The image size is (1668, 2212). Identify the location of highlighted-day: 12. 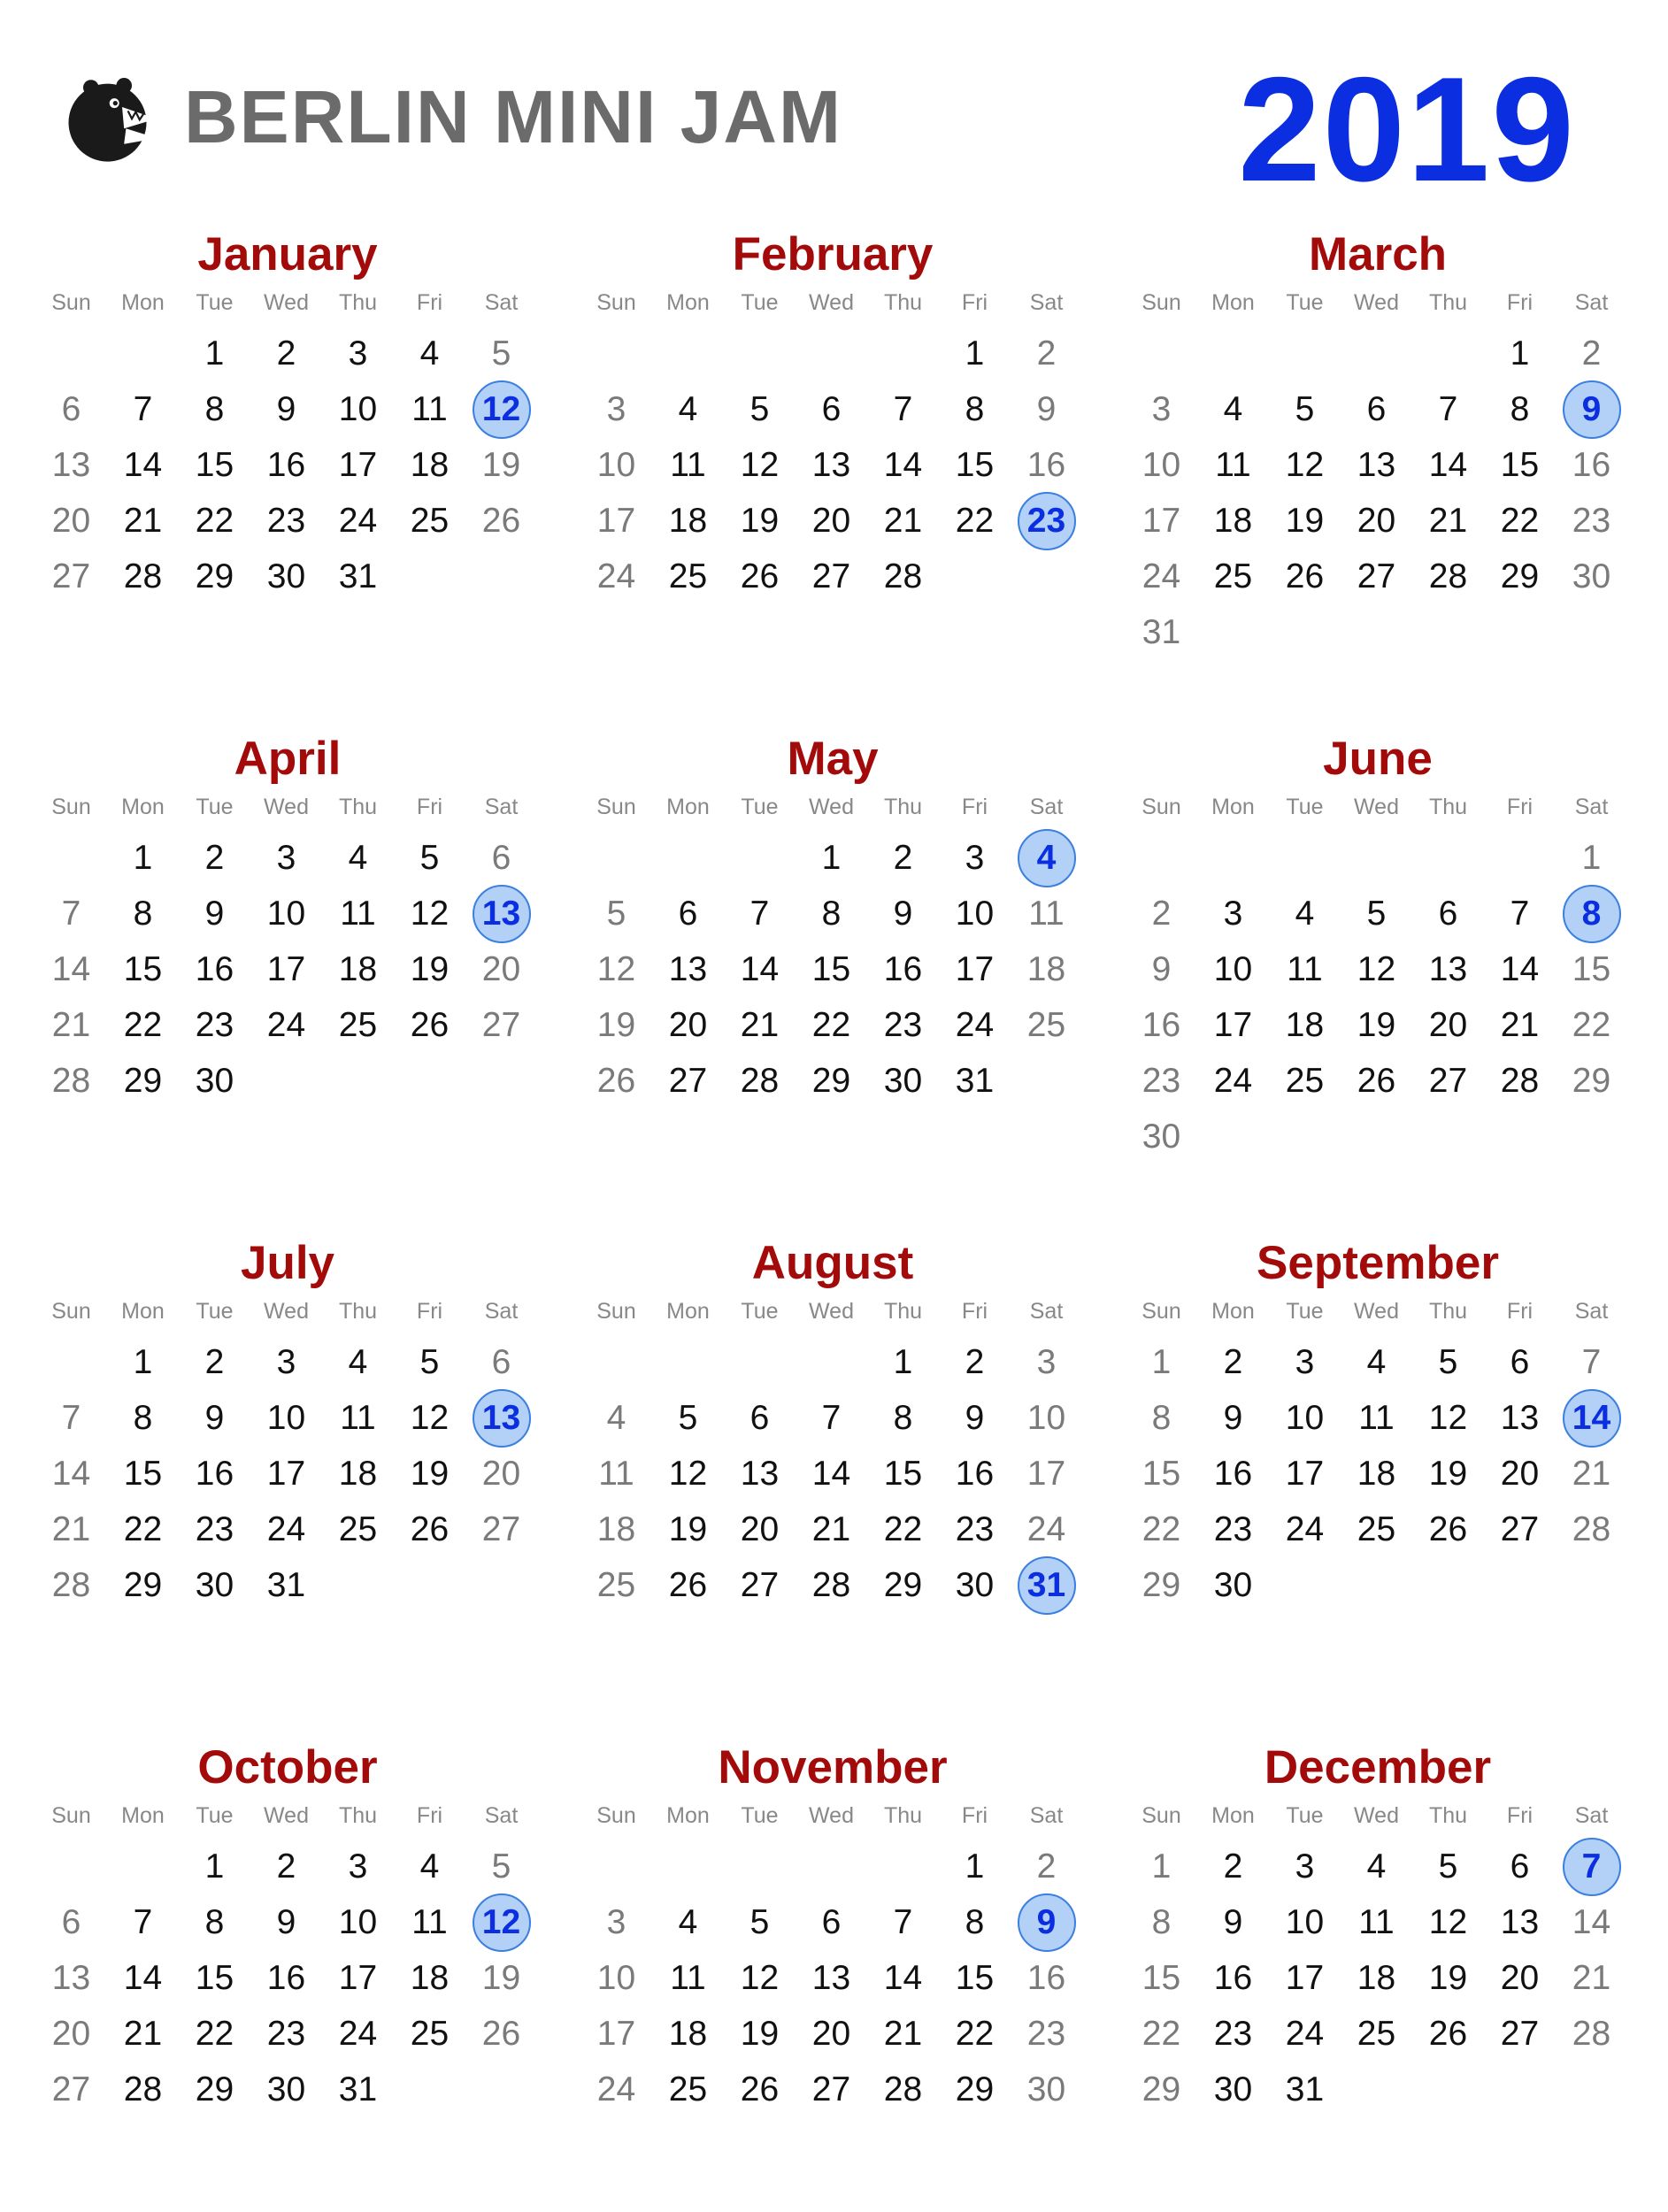
(501, 1923).